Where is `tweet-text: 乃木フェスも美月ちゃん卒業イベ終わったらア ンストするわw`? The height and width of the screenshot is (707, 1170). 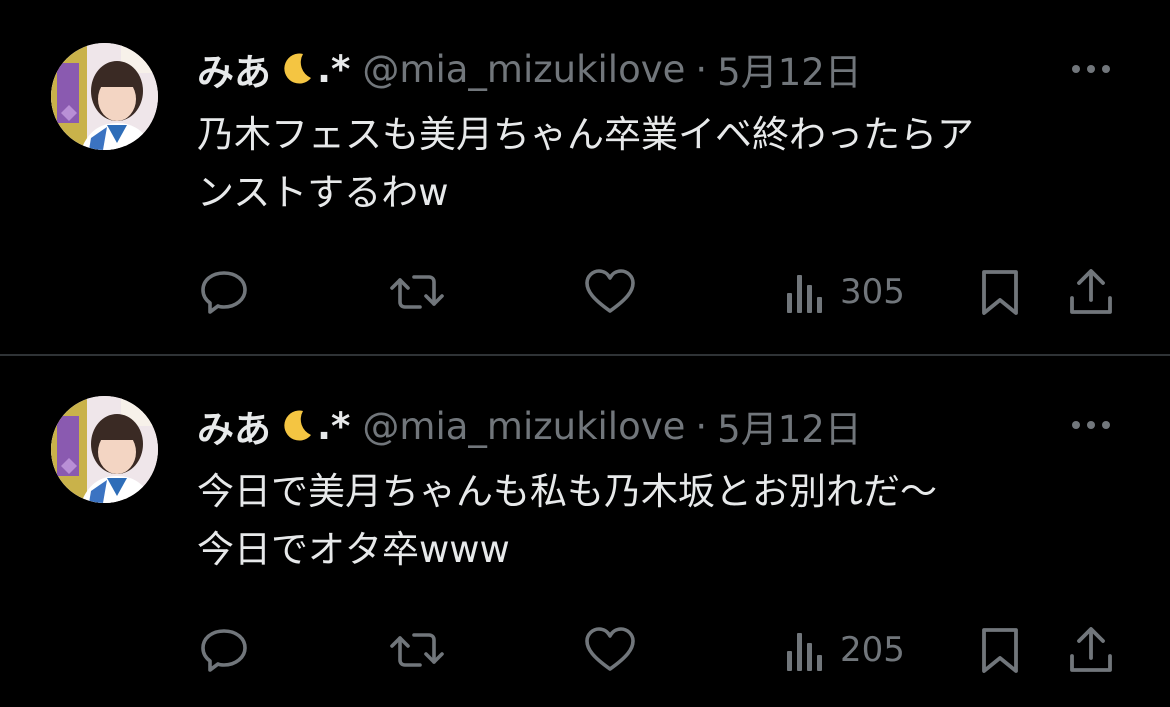 tweet-text: 乃木フェスも美月ちゃん卒業イベ終わったらア ンストするわw is located at coordinates (647, 164).